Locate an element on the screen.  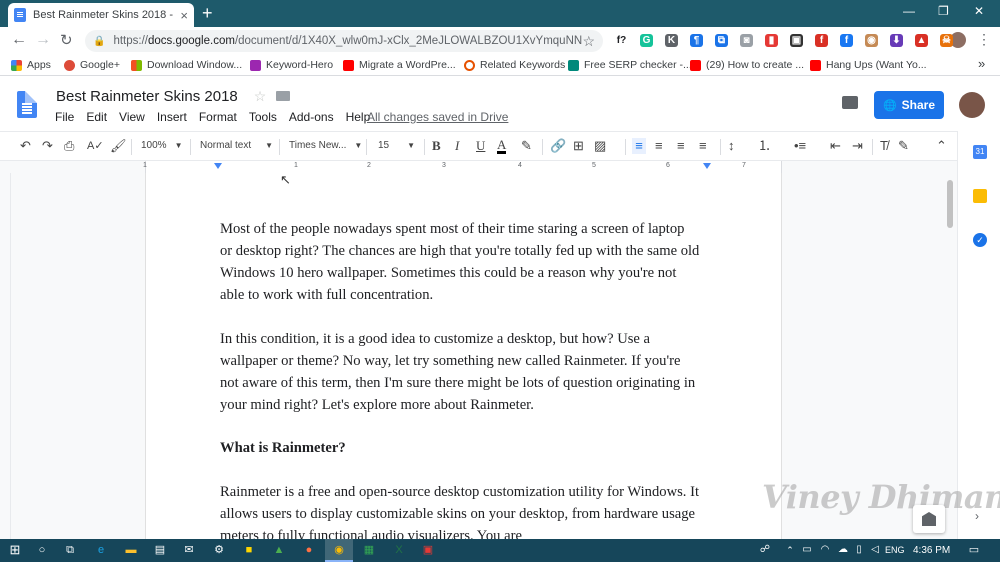
show-hidden-icons: ⌃ is located at coordinates (790, 550).